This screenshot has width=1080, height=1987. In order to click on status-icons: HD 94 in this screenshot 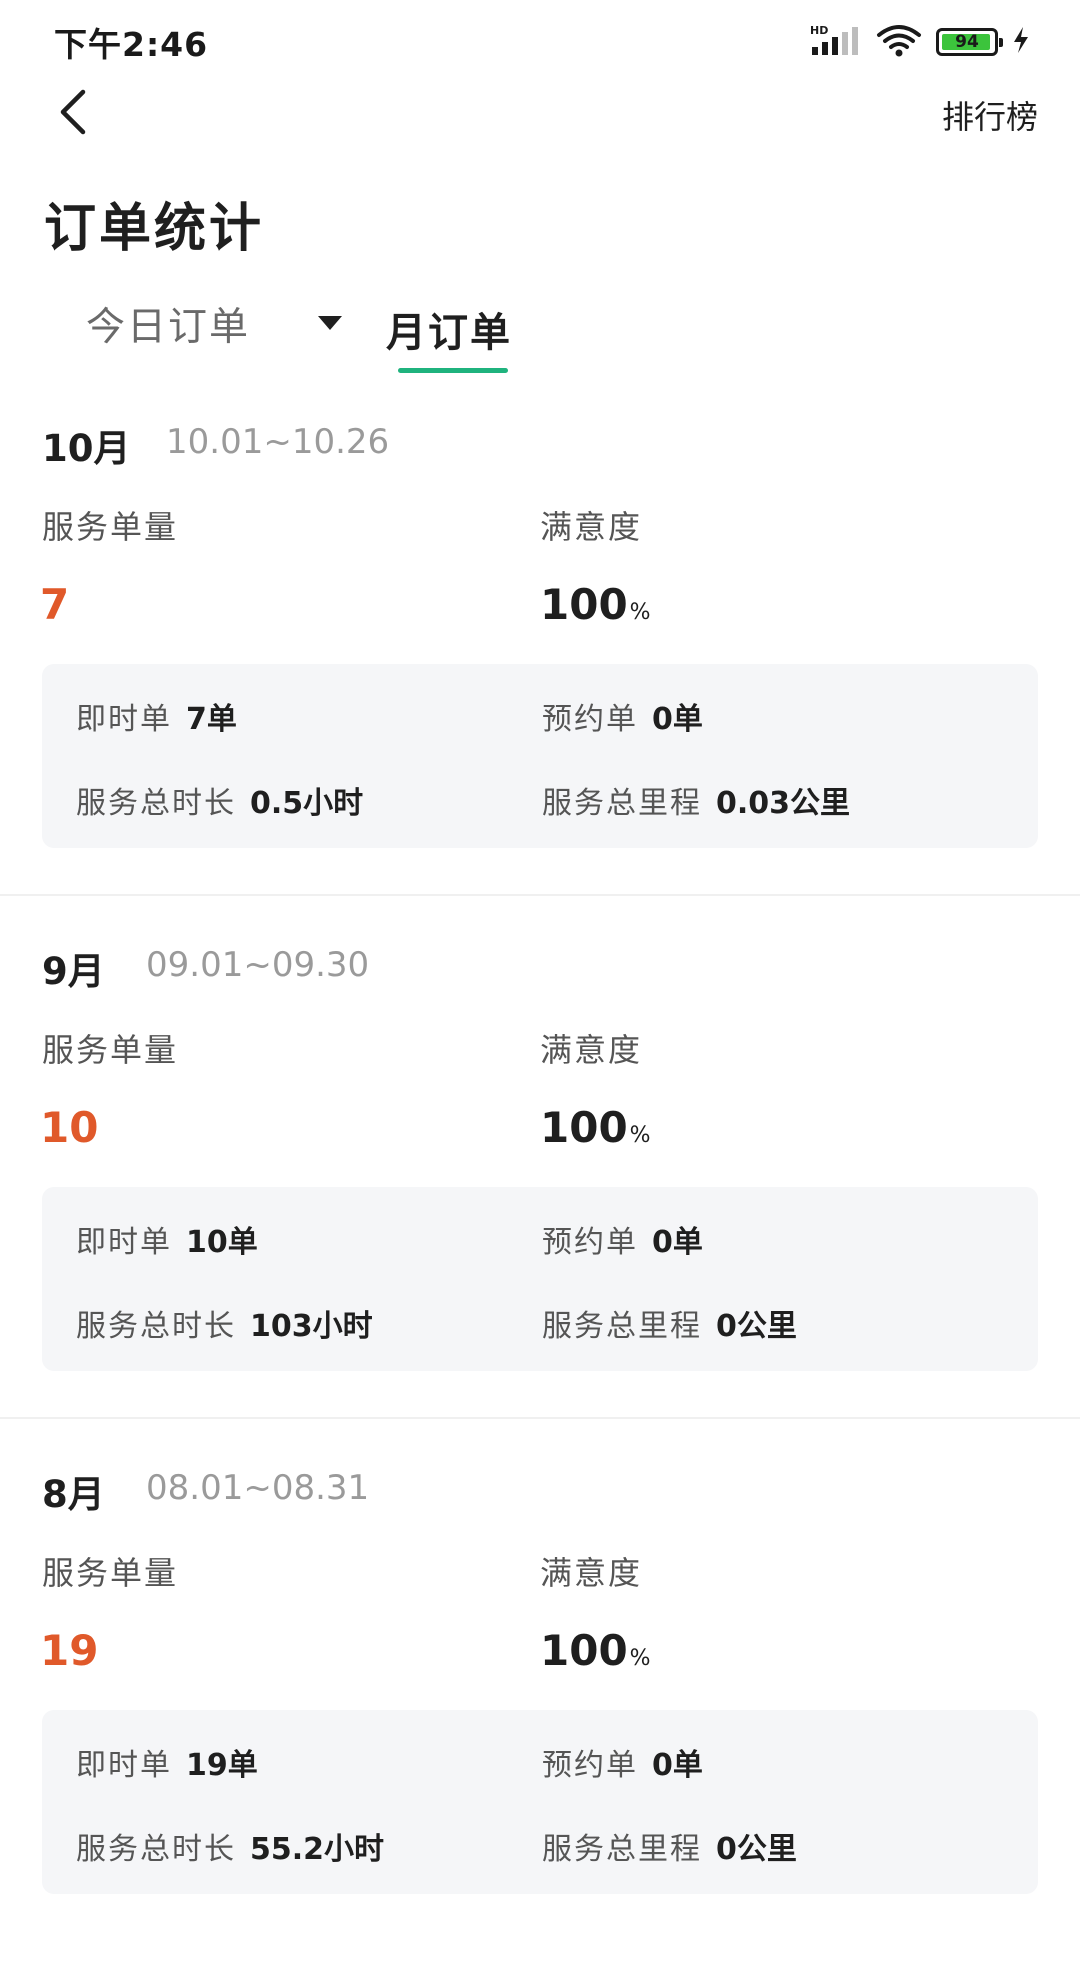, I will do `click(920, 42)`.